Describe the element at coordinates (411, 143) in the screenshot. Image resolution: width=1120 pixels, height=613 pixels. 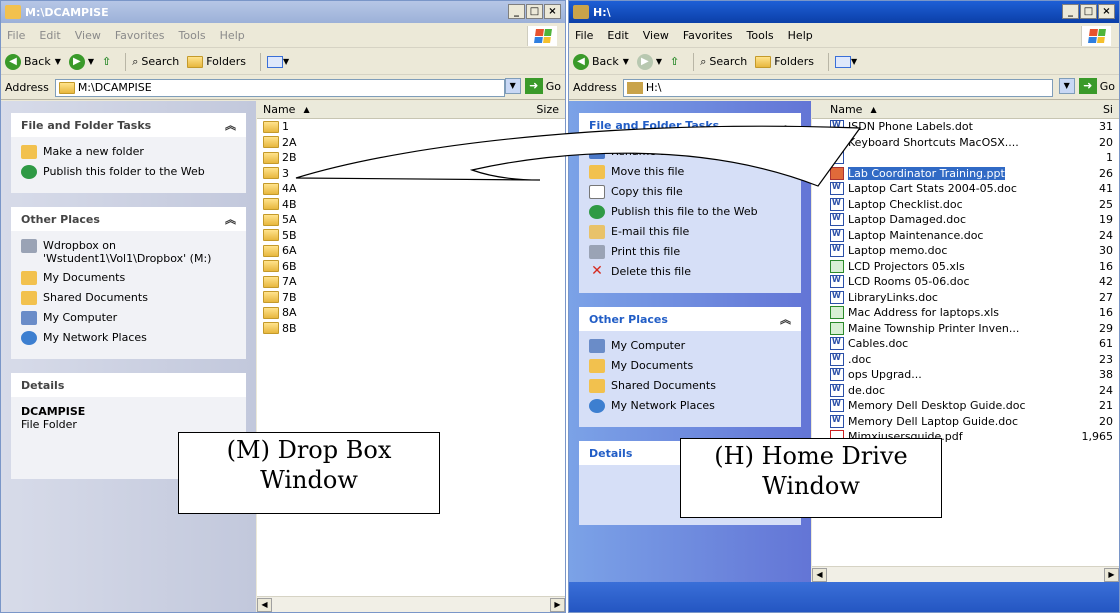
I see `folder-row: 2A` at that location.